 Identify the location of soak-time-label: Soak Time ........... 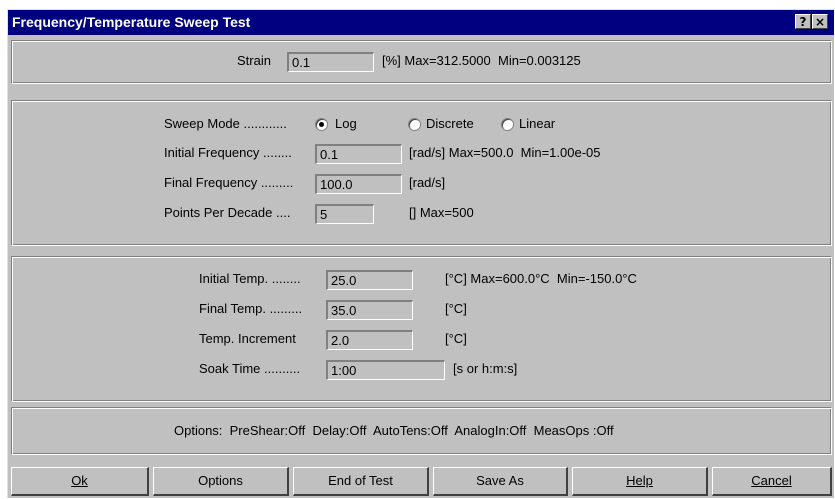
(250, 368).